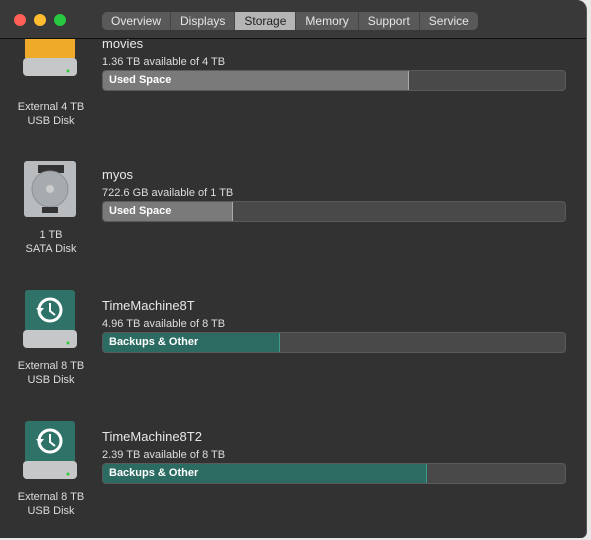 Image resolution: width=591 pixels, height=540 pixels. I want to click on tab-storage: Storage, so click(266, 21).